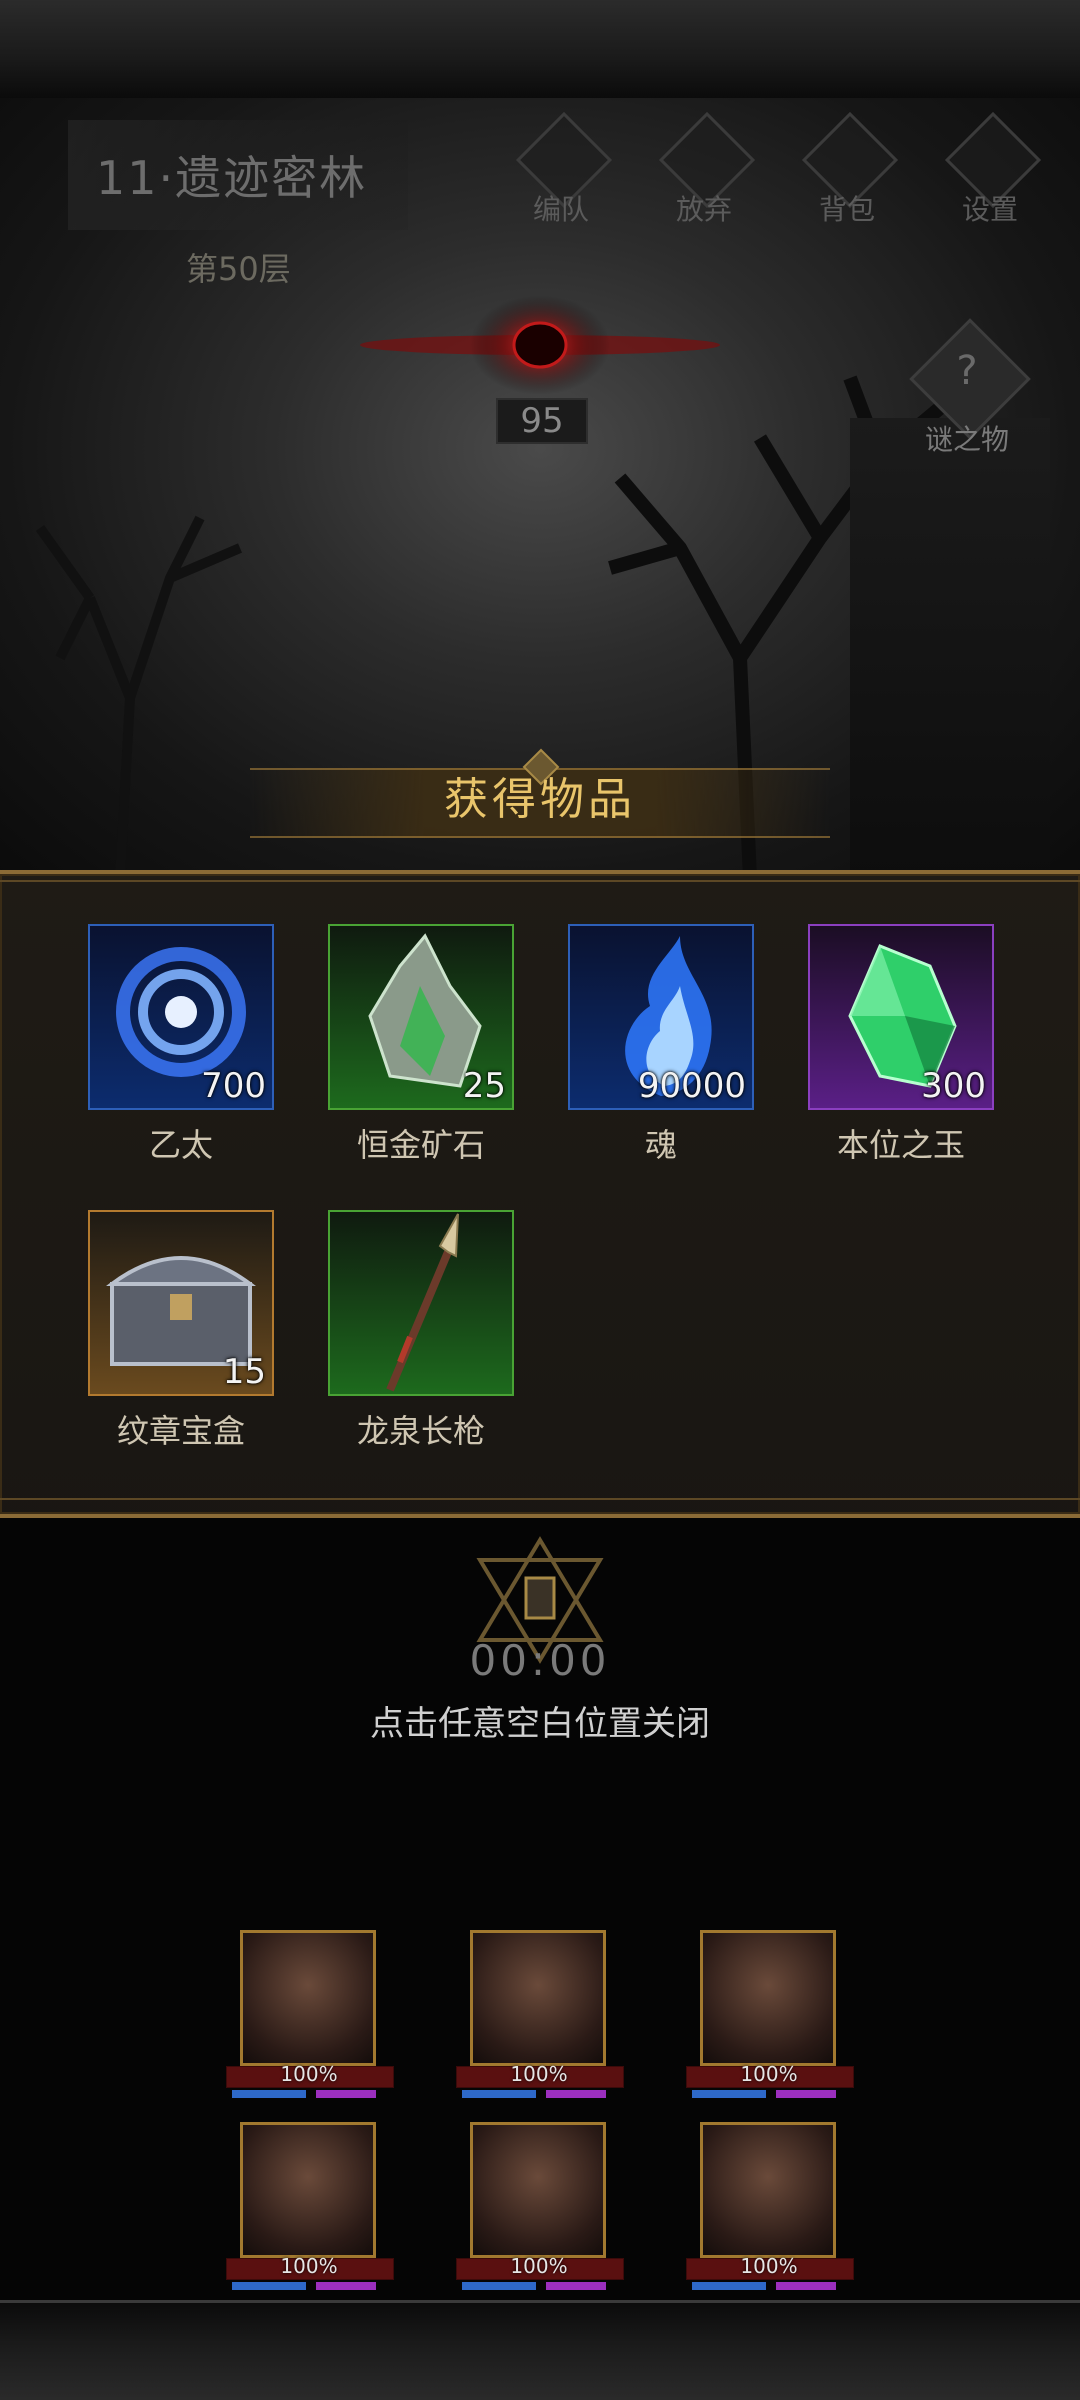 The height and width of the screenshot is (2400, 1080). What do you see at coordinates (540, 1660) in the screenshot?
I see `timer: 00:00` at bounding box center [540, 1660].